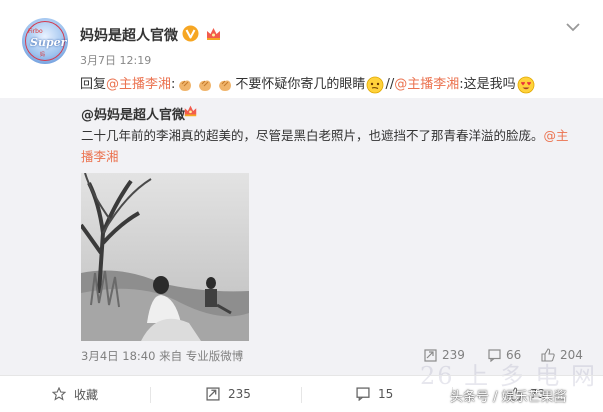 This screenshot has height=412, width=603. I want to click on quoted-author: @妈妈是超人官微, so click(133, 113).